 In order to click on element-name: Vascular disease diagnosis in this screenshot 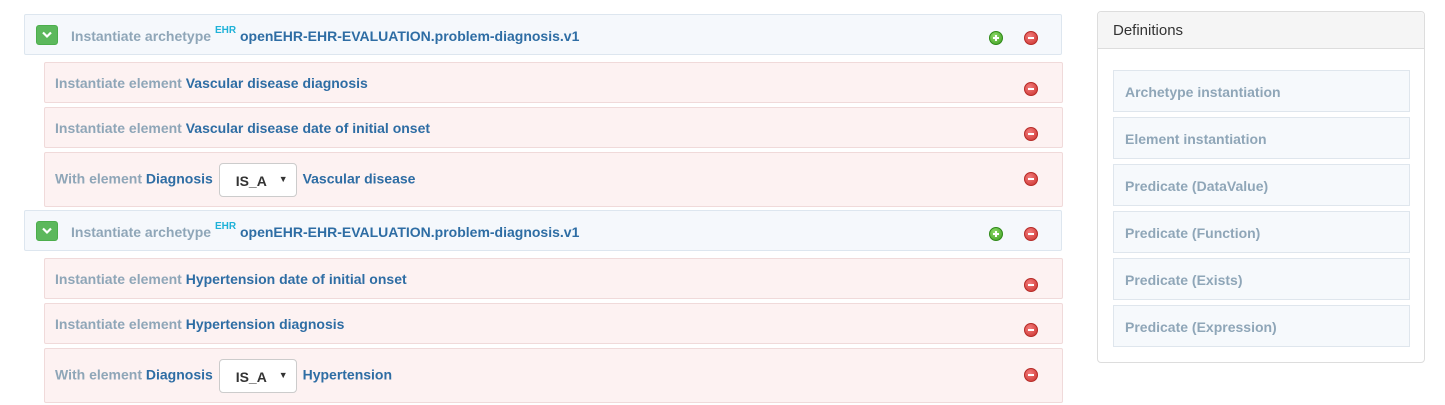, I will do `click(277, 83)`.